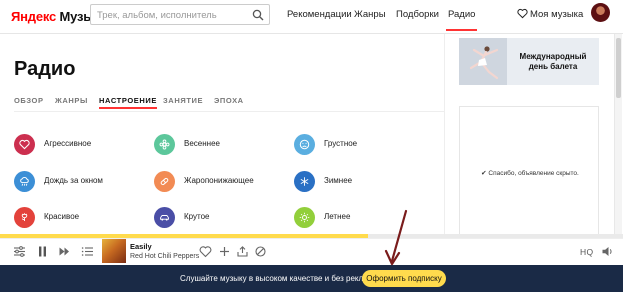 The width and height of the screenshot is (623, 292). I want to click on mood-item-antipyretic: Жаропонижающее, so click(219, 182).